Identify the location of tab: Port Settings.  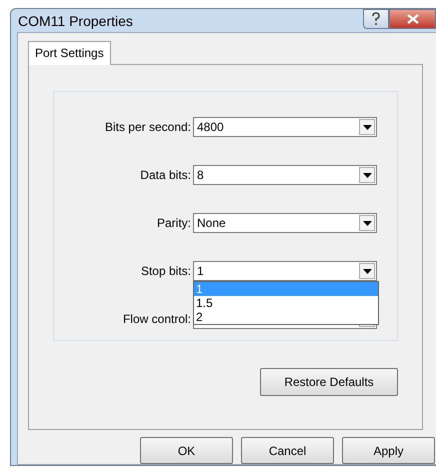
(69, 53).